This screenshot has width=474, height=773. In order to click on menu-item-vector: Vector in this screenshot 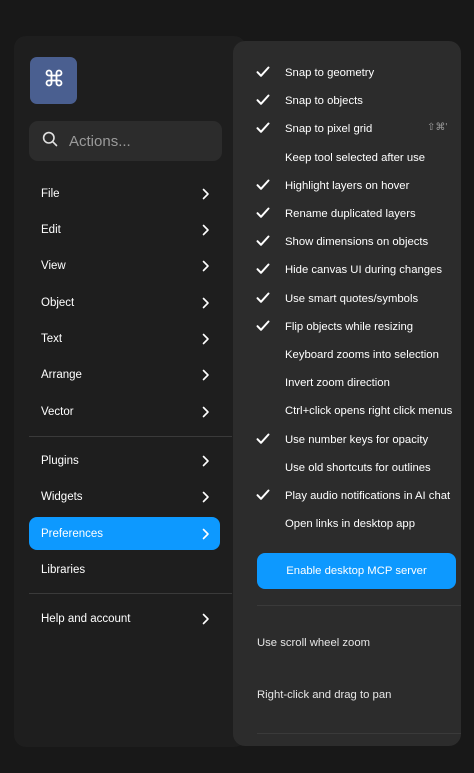, I will do `click(124, 412)`.